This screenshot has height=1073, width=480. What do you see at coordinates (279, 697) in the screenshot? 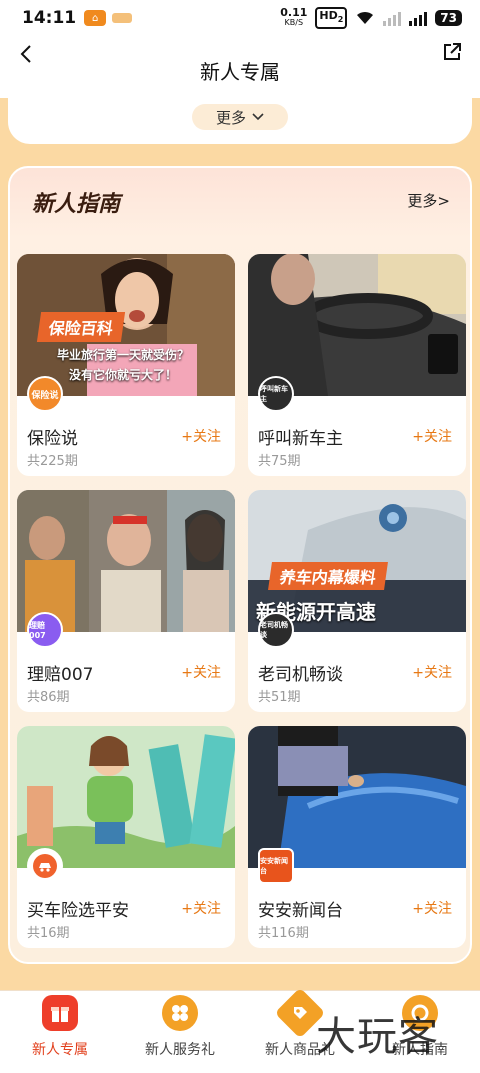
I see `episode-count: 共51期` at bounding box center [279, 697].